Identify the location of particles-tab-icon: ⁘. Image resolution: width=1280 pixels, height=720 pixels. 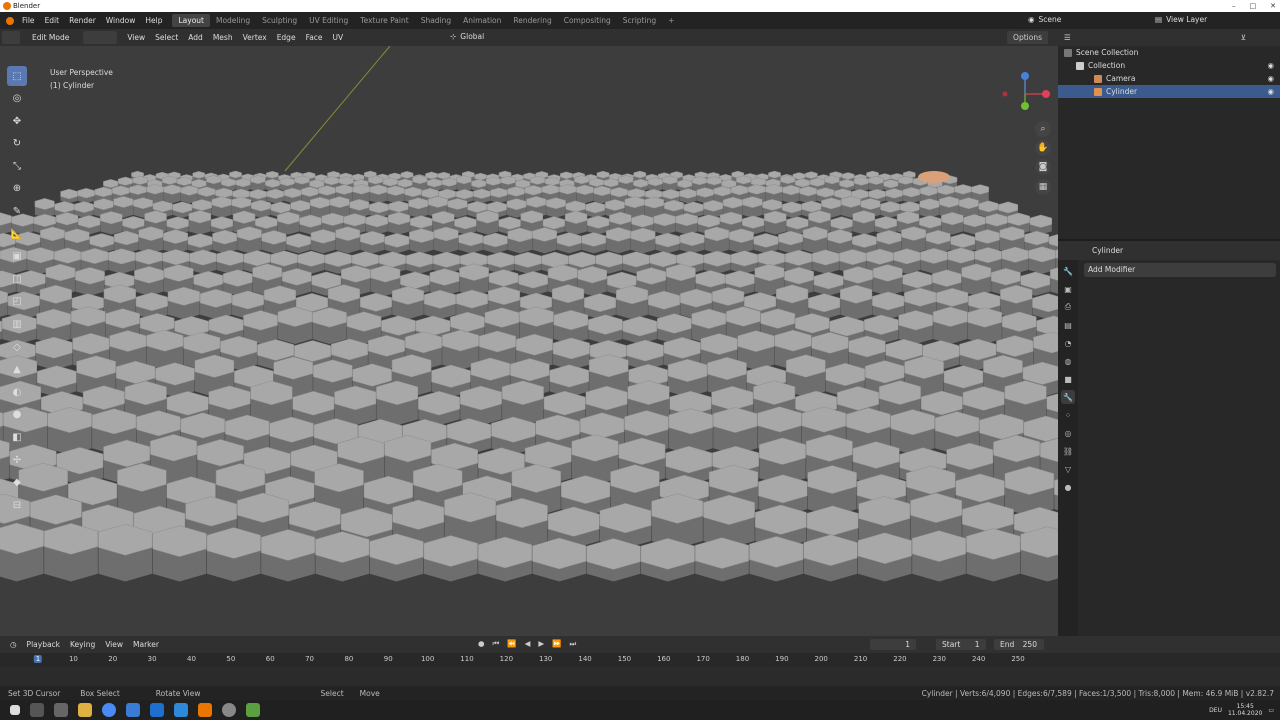
(1068, 415).